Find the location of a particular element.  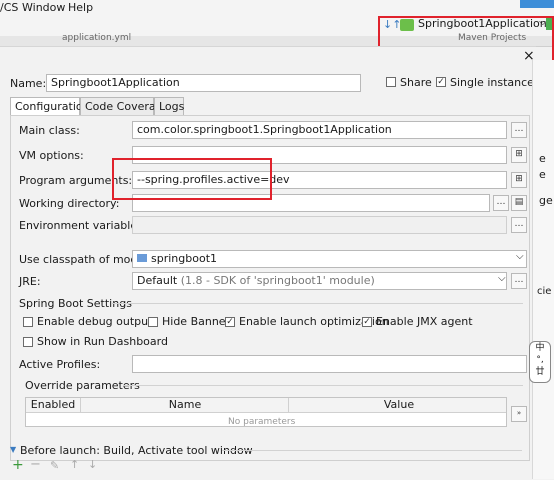

table-header: Enabled Name Value is located at coordinates (266, 405).